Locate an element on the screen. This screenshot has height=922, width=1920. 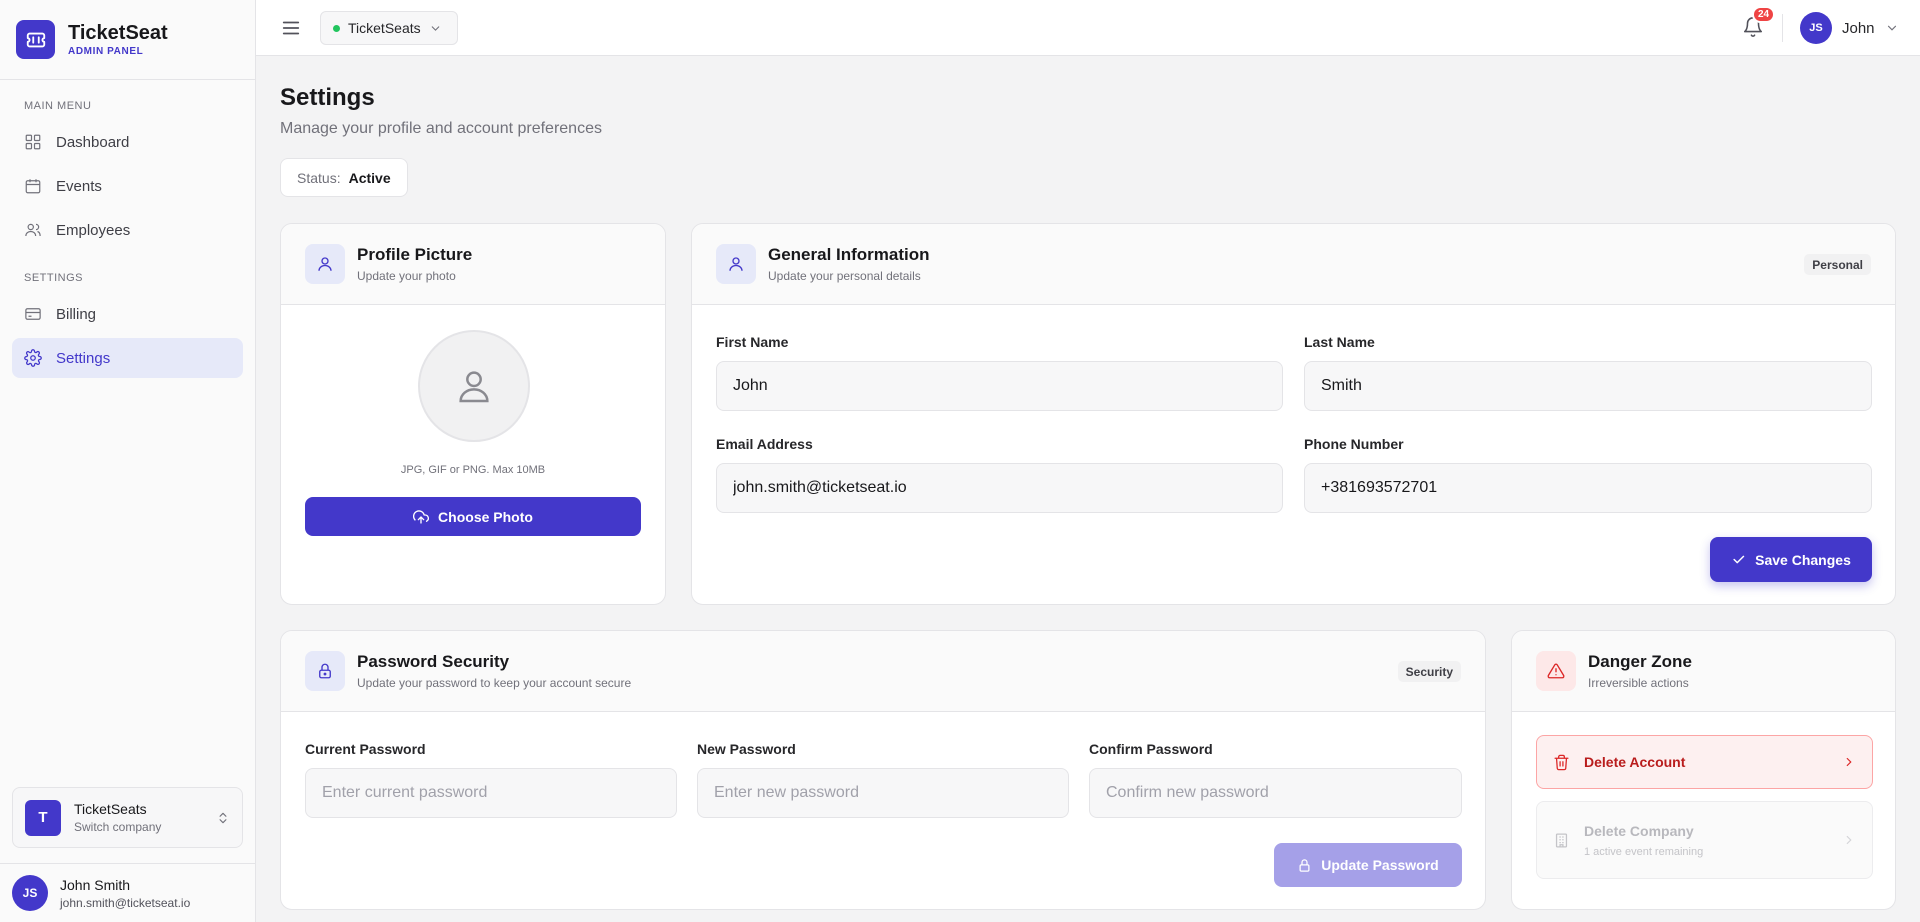
hamburger-menu-icon is located at coordinates (291, 28).